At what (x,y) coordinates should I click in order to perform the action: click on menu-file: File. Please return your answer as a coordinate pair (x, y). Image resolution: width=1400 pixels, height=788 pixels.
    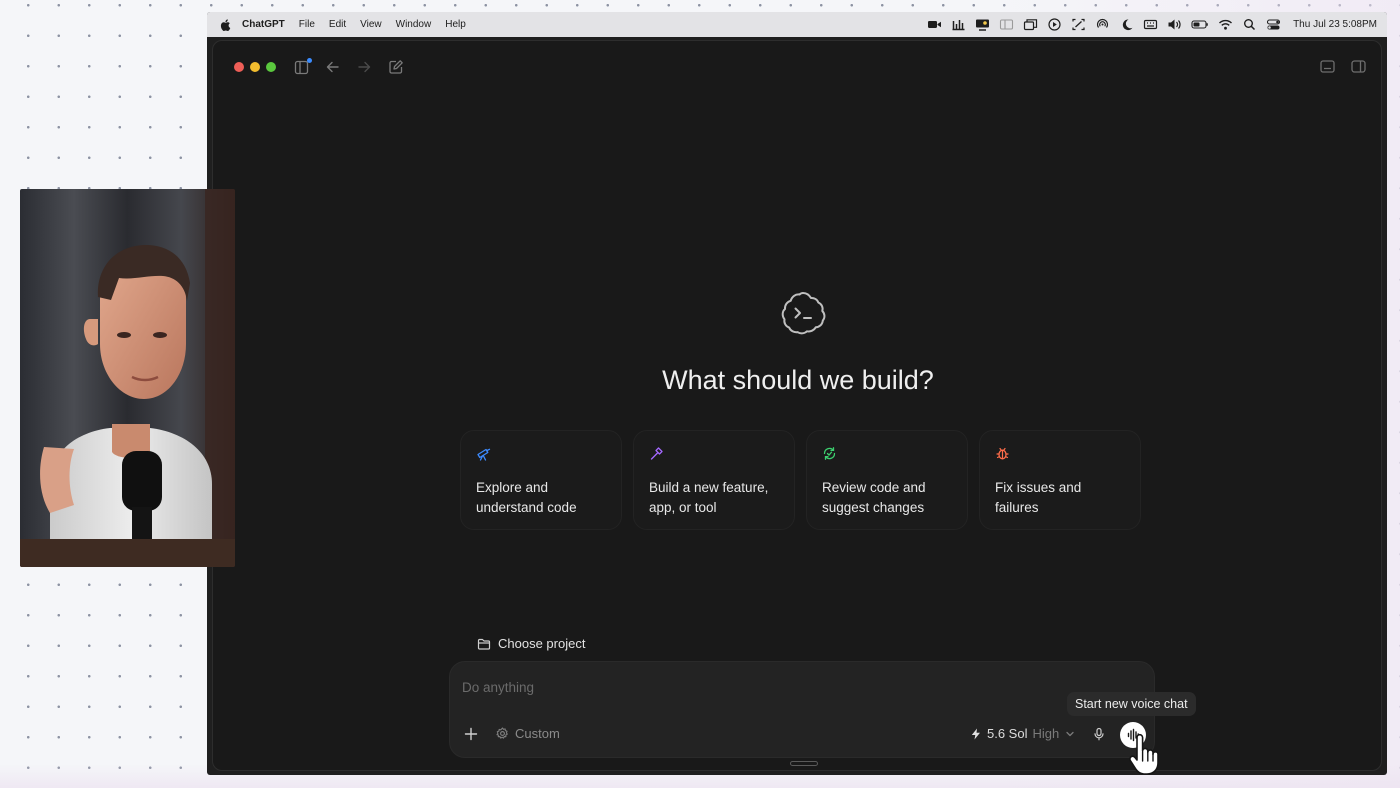
    Looking at the image, I should click on (307, 24).